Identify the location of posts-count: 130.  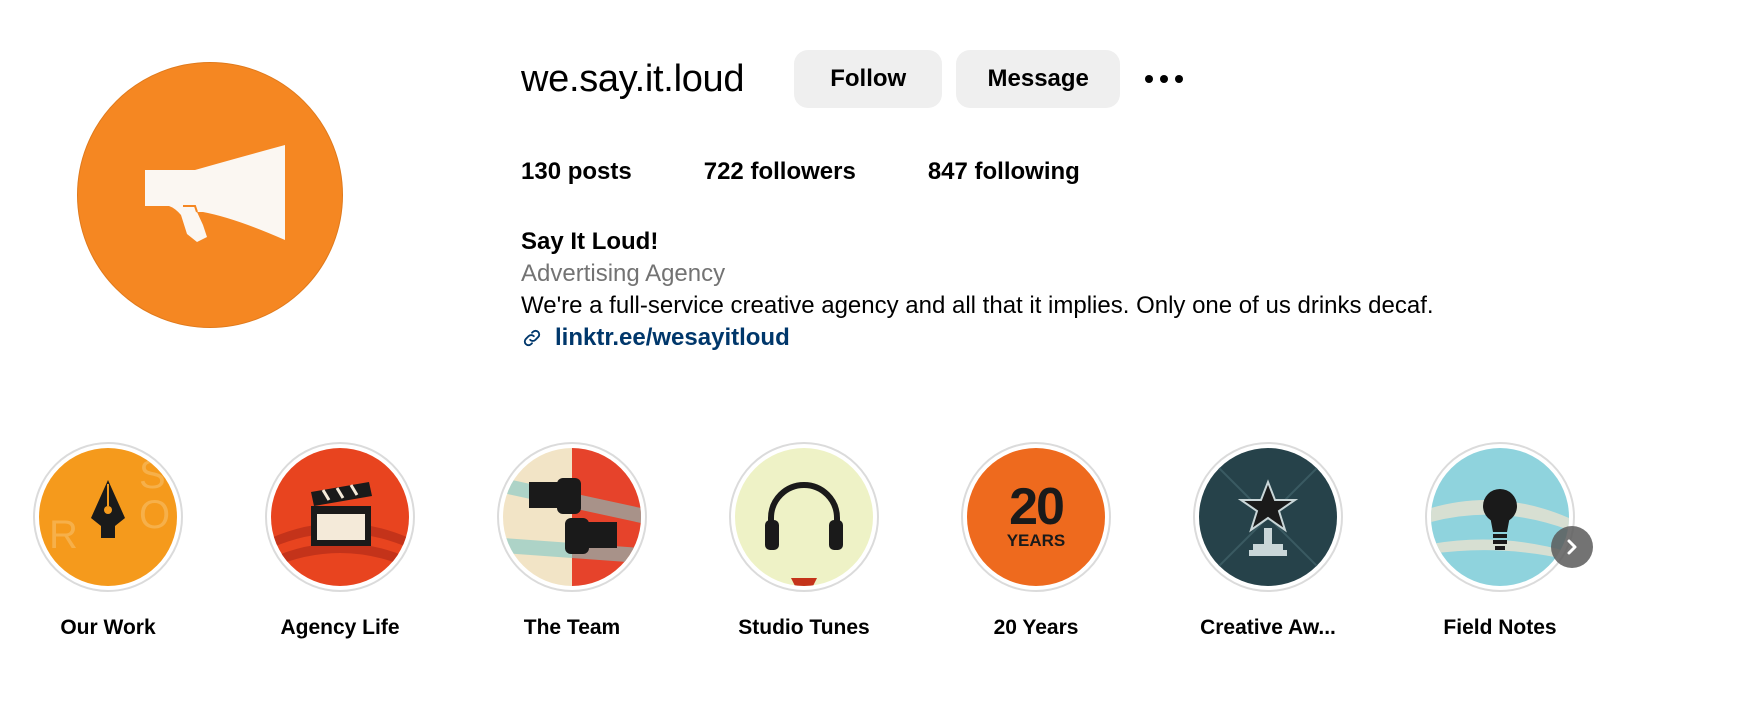
(541, 171).